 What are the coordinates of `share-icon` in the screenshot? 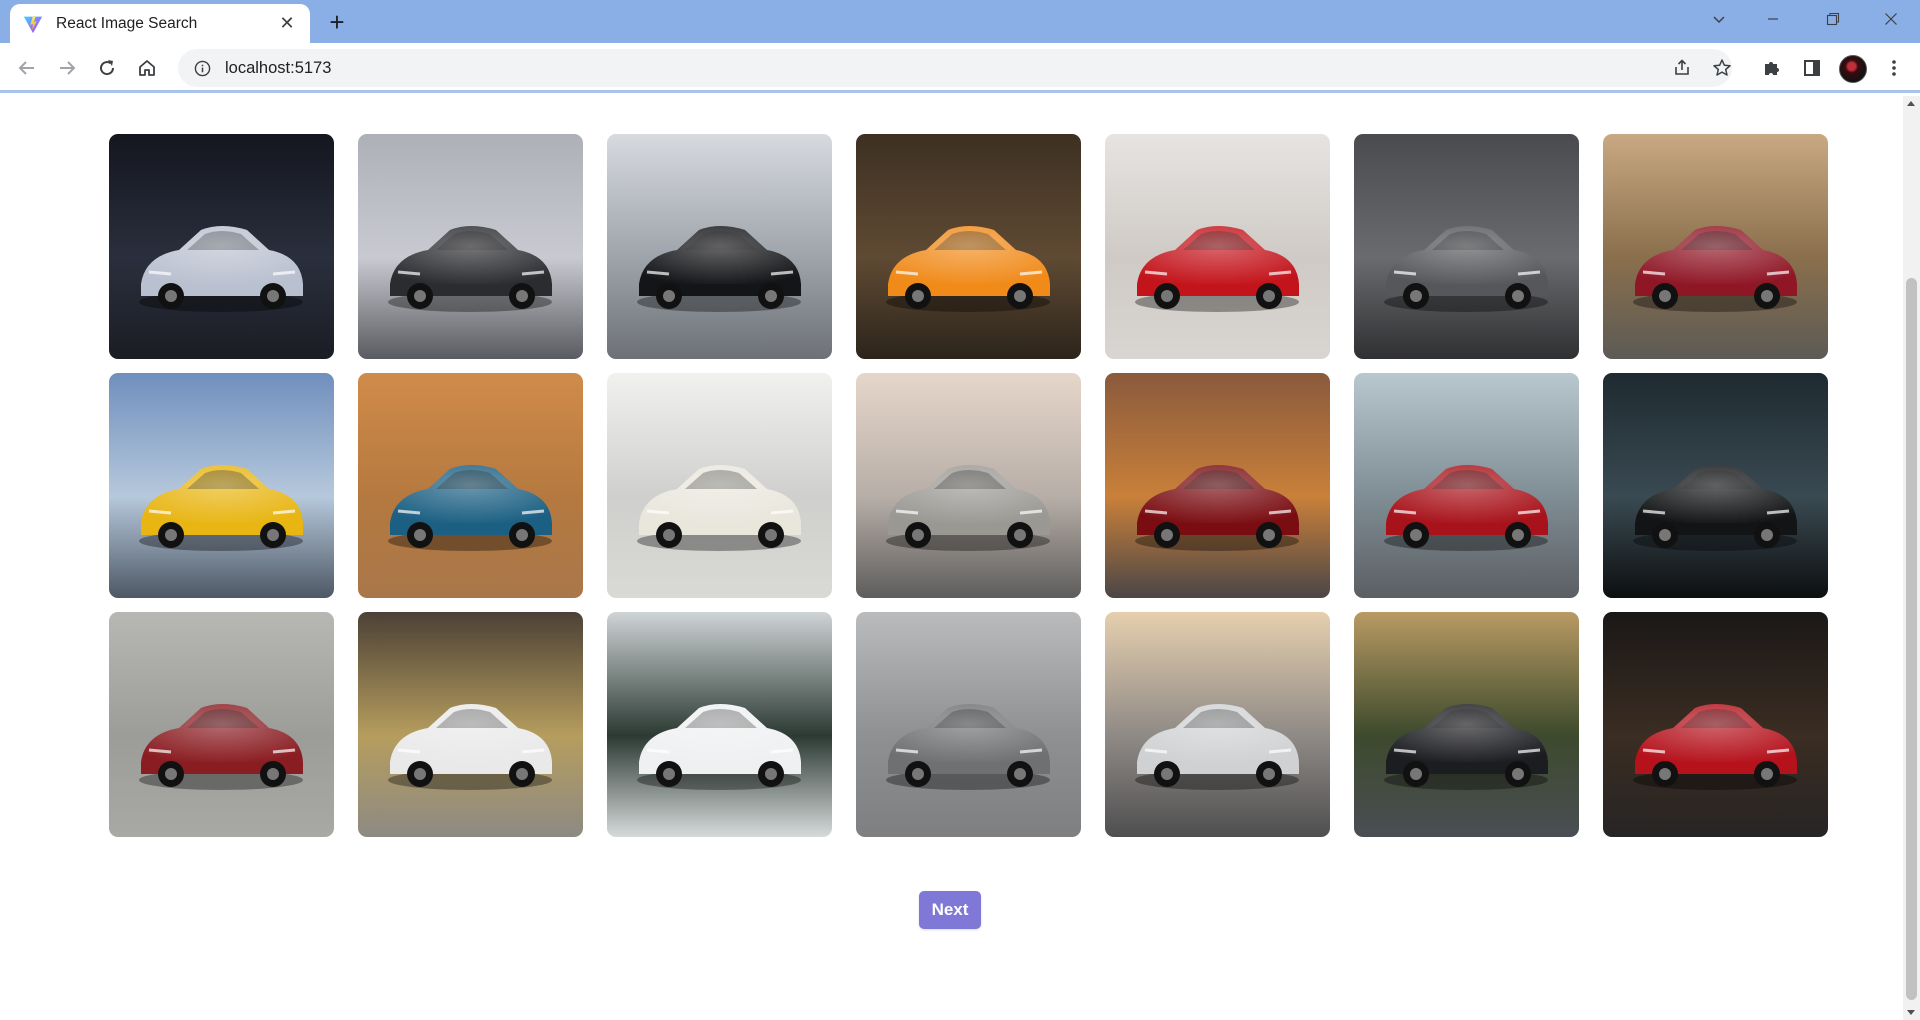 It's located at (1682, 68).